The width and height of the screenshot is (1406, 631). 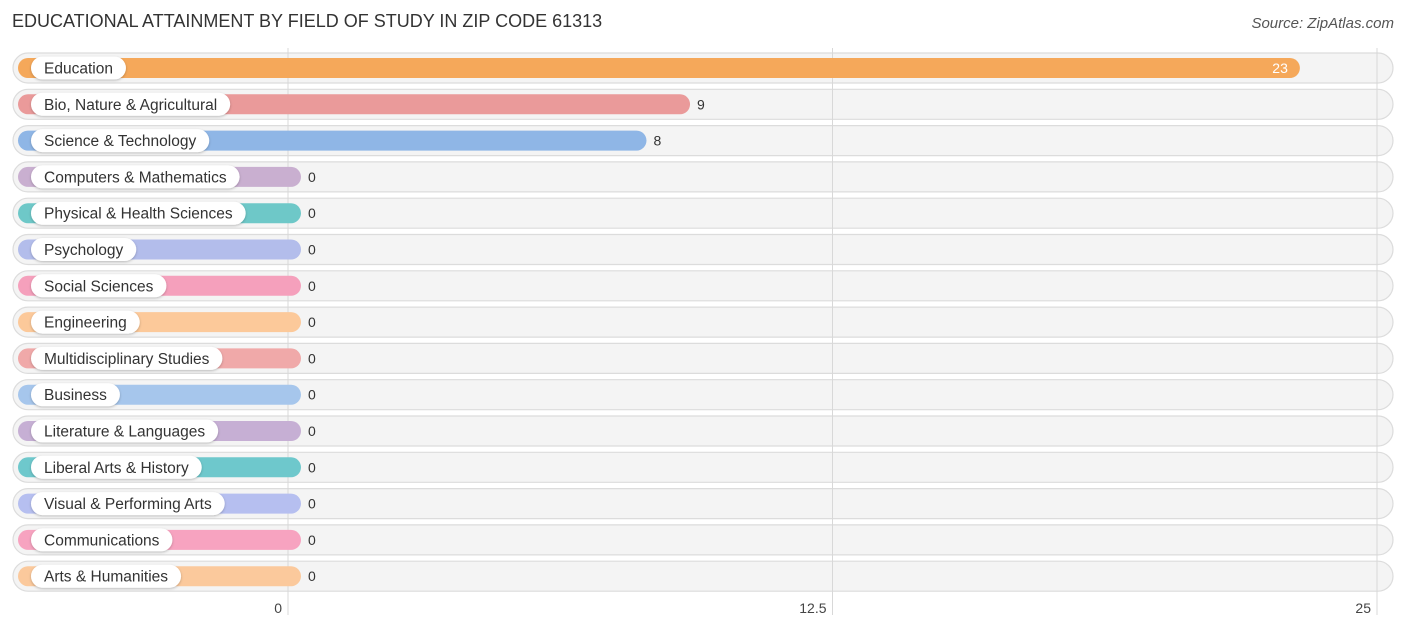 I want to click on bar-group: Engineering 0, so click(x=167, y=322).